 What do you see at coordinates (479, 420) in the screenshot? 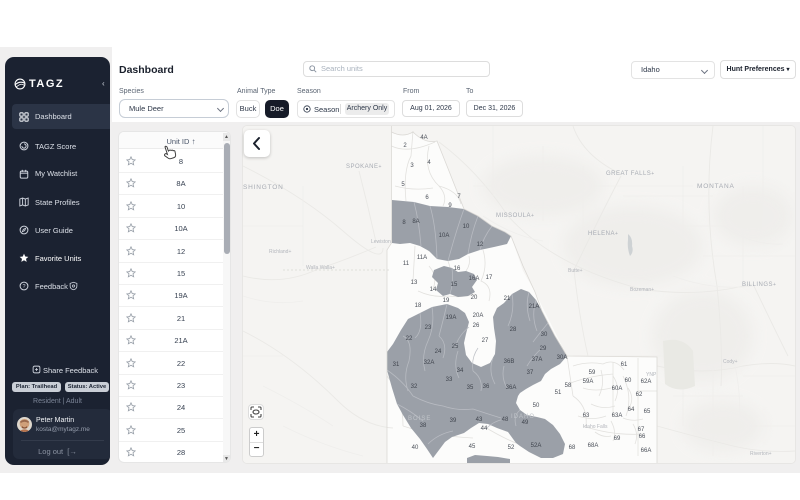
I see `svg-text: 43` at bounding box center [479, 420].